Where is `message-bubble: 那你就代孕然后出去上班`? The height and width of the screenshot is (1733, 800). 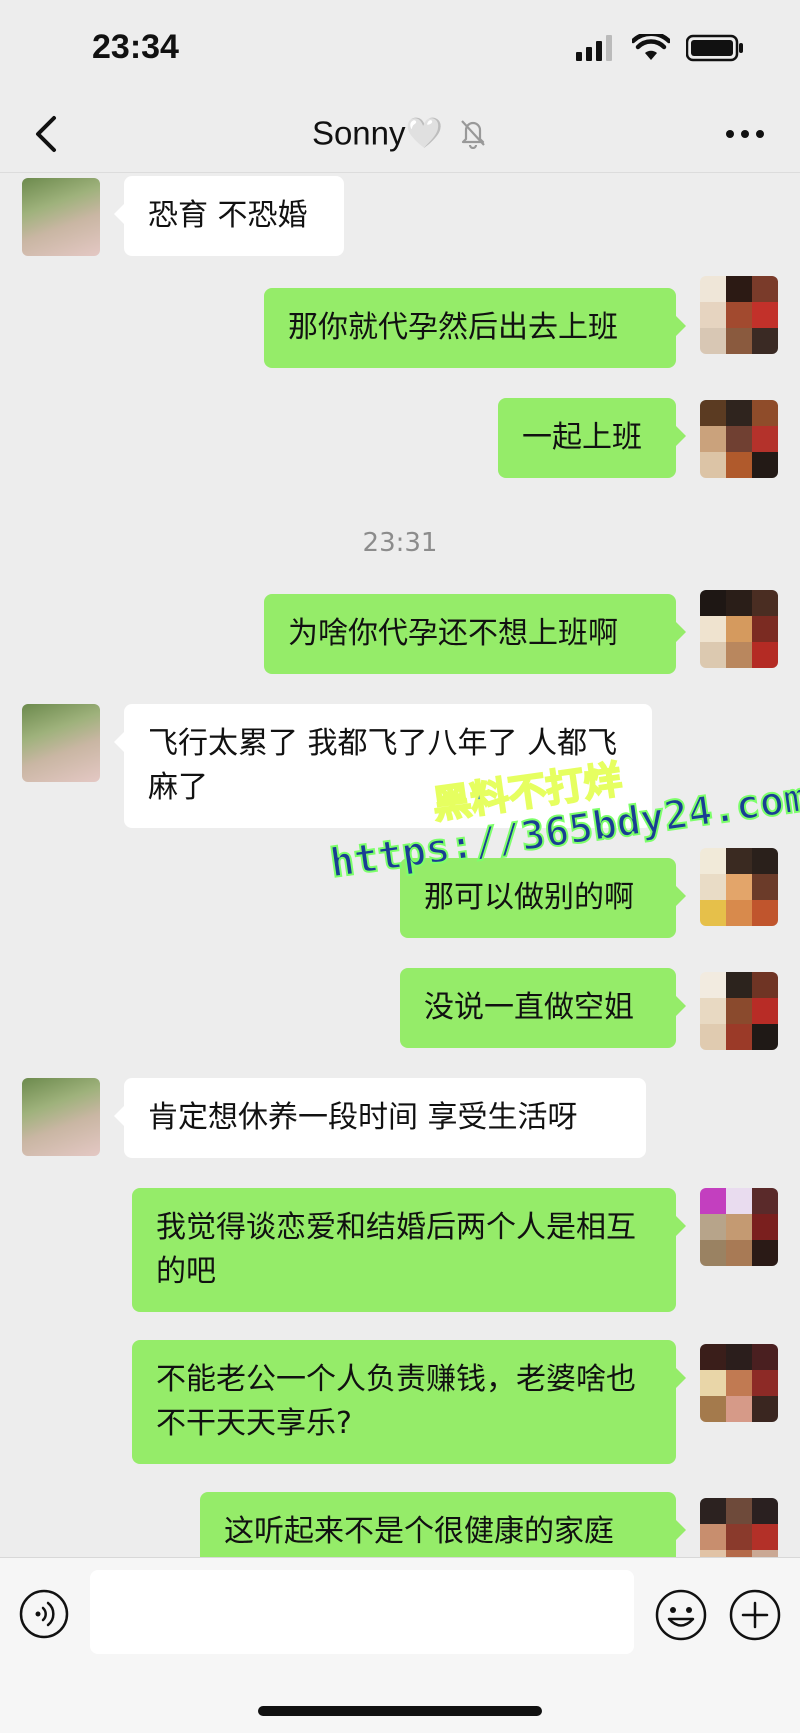 message-bubble: 那你就代孕然后出去上班 is located at coordinates (475, 328).